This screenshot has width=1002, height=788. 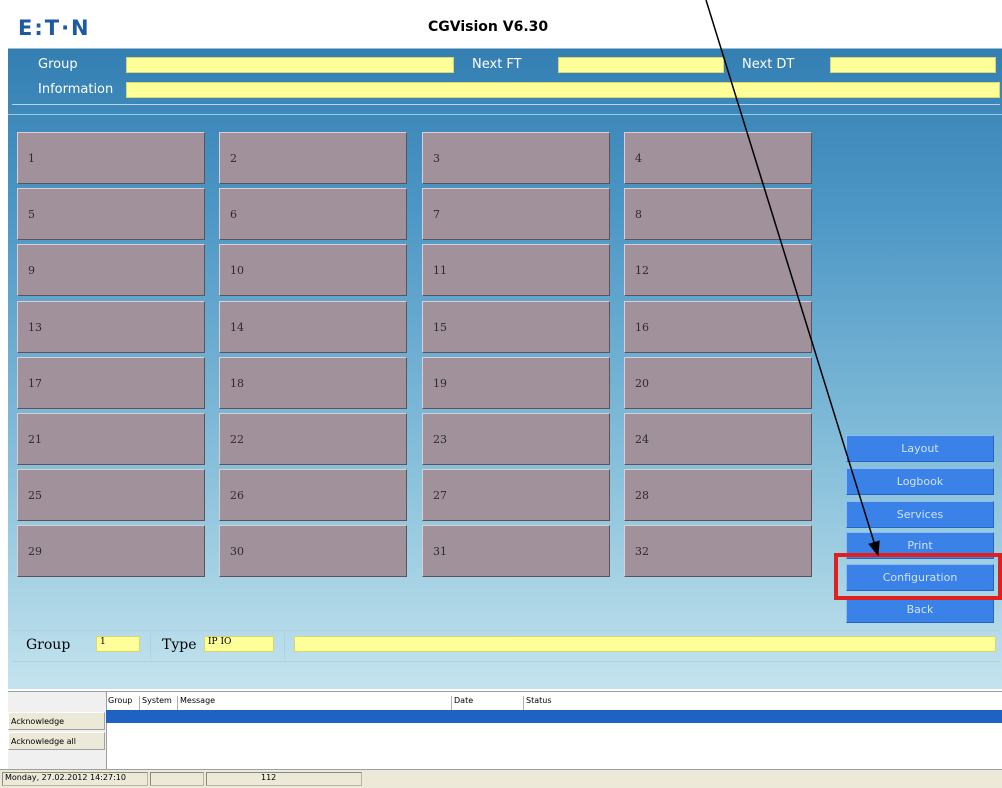 What do you see at coordinates (56, 721) in the screenshot?
I see `acknowledge-button: Acknowledge` at bounding box center [56, 721].